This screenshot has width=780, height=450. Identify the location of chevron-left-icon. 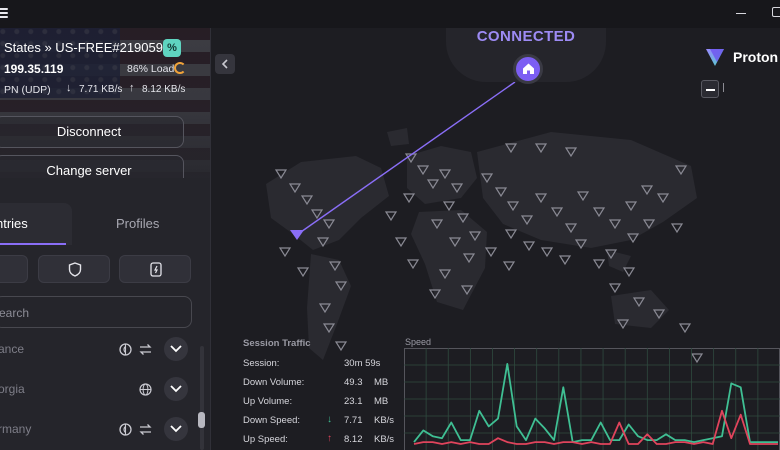
(224, 64).